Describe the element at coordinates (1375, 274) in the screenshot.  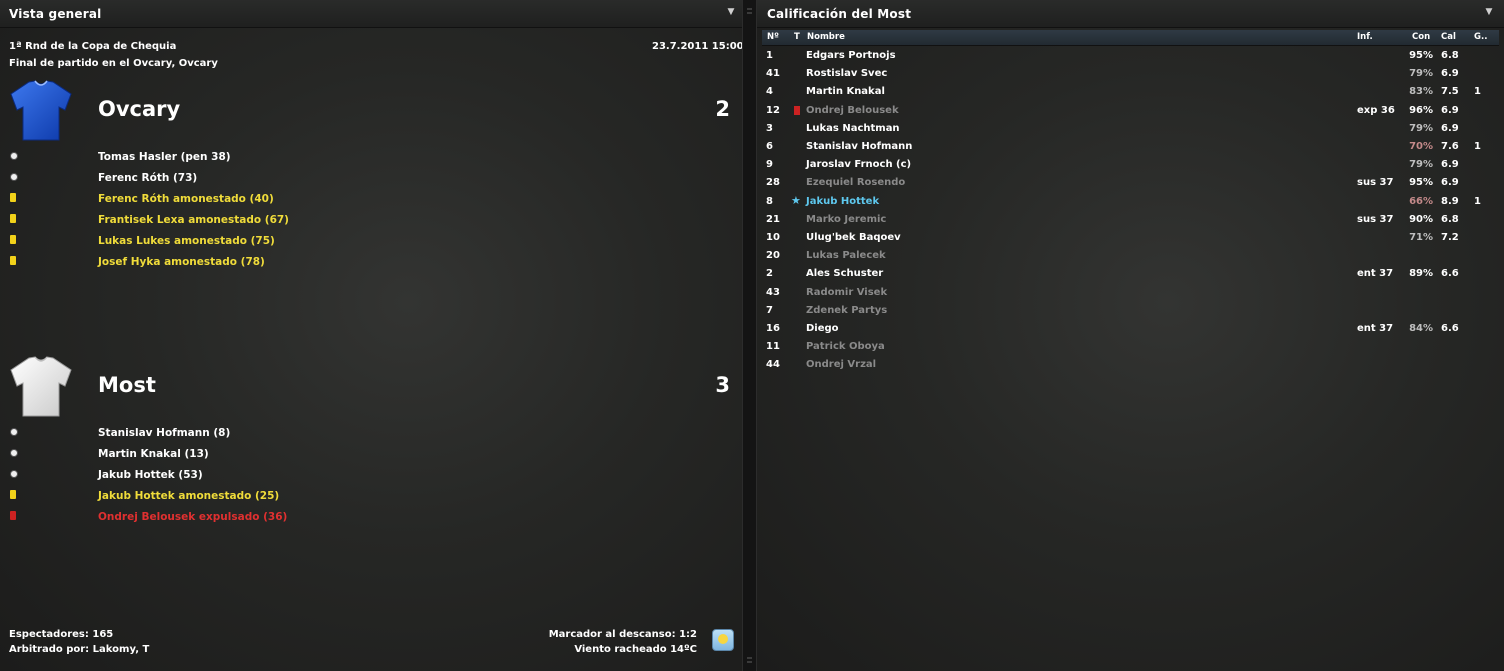
I see `player-info: ent 37` at that location.